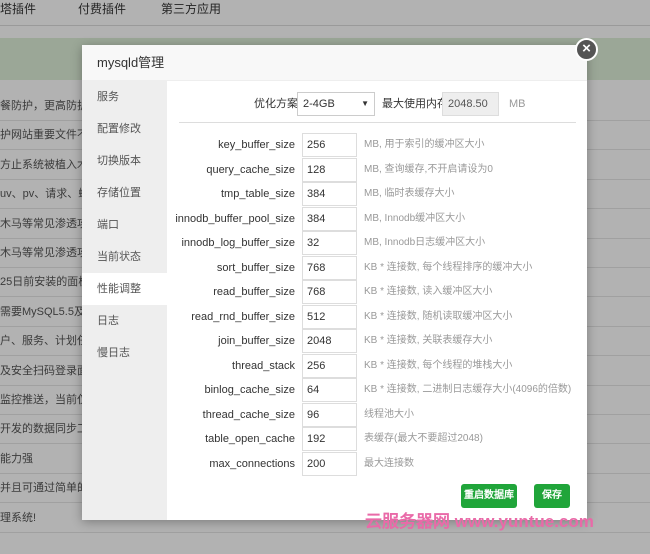 This screenshot has width=650, height=554. What do you see at coordinates (428, 340) in the screenshot?
I see `param-hint: KB * 连接数, 关联表缓存大小` at bounding box center [428, 340].